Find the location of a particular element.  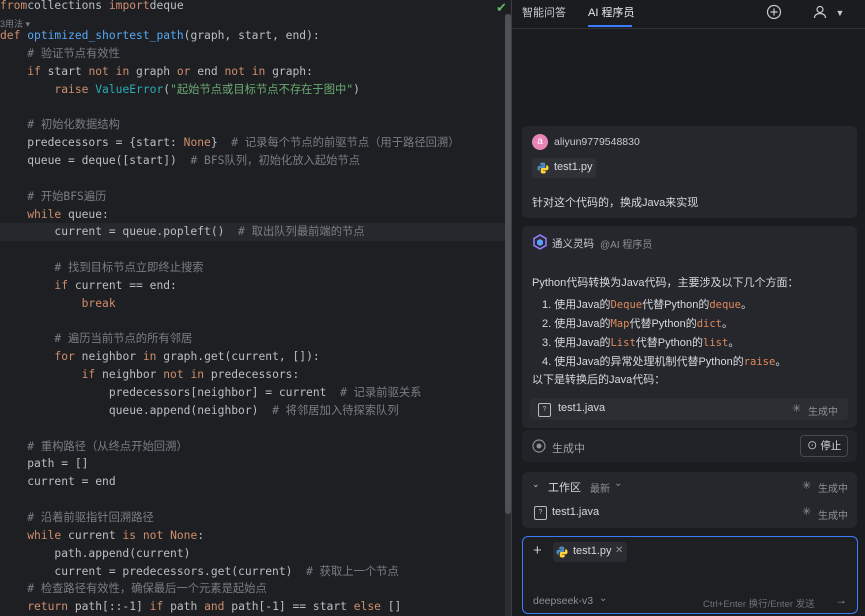

list-item-part: 代替Python的 is located at coordinates (669, 343).